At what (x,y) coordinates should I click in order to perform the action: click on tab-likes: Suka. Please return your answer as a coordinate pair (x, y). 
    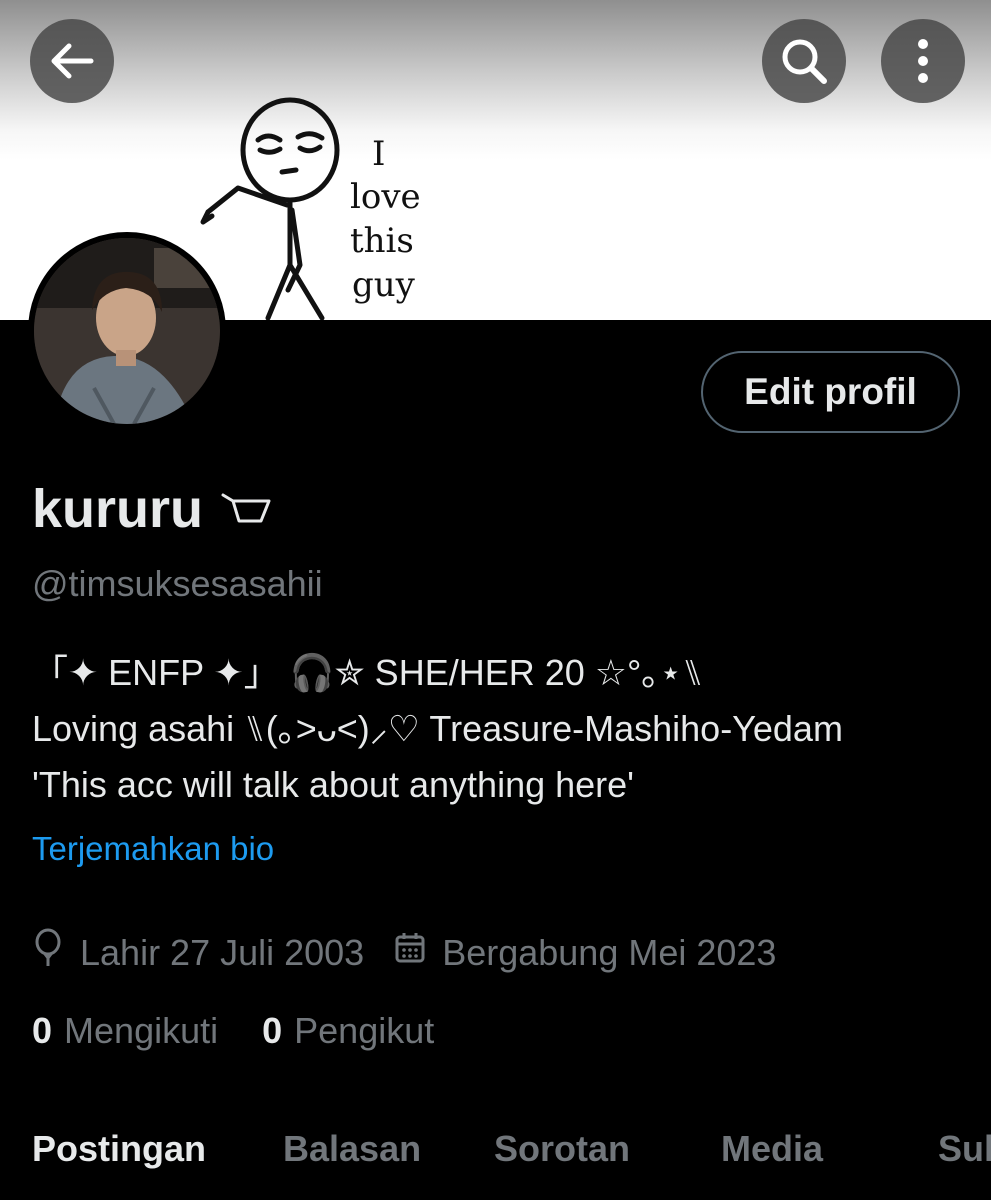
    Looking at the image, I should click on (964, 1149).